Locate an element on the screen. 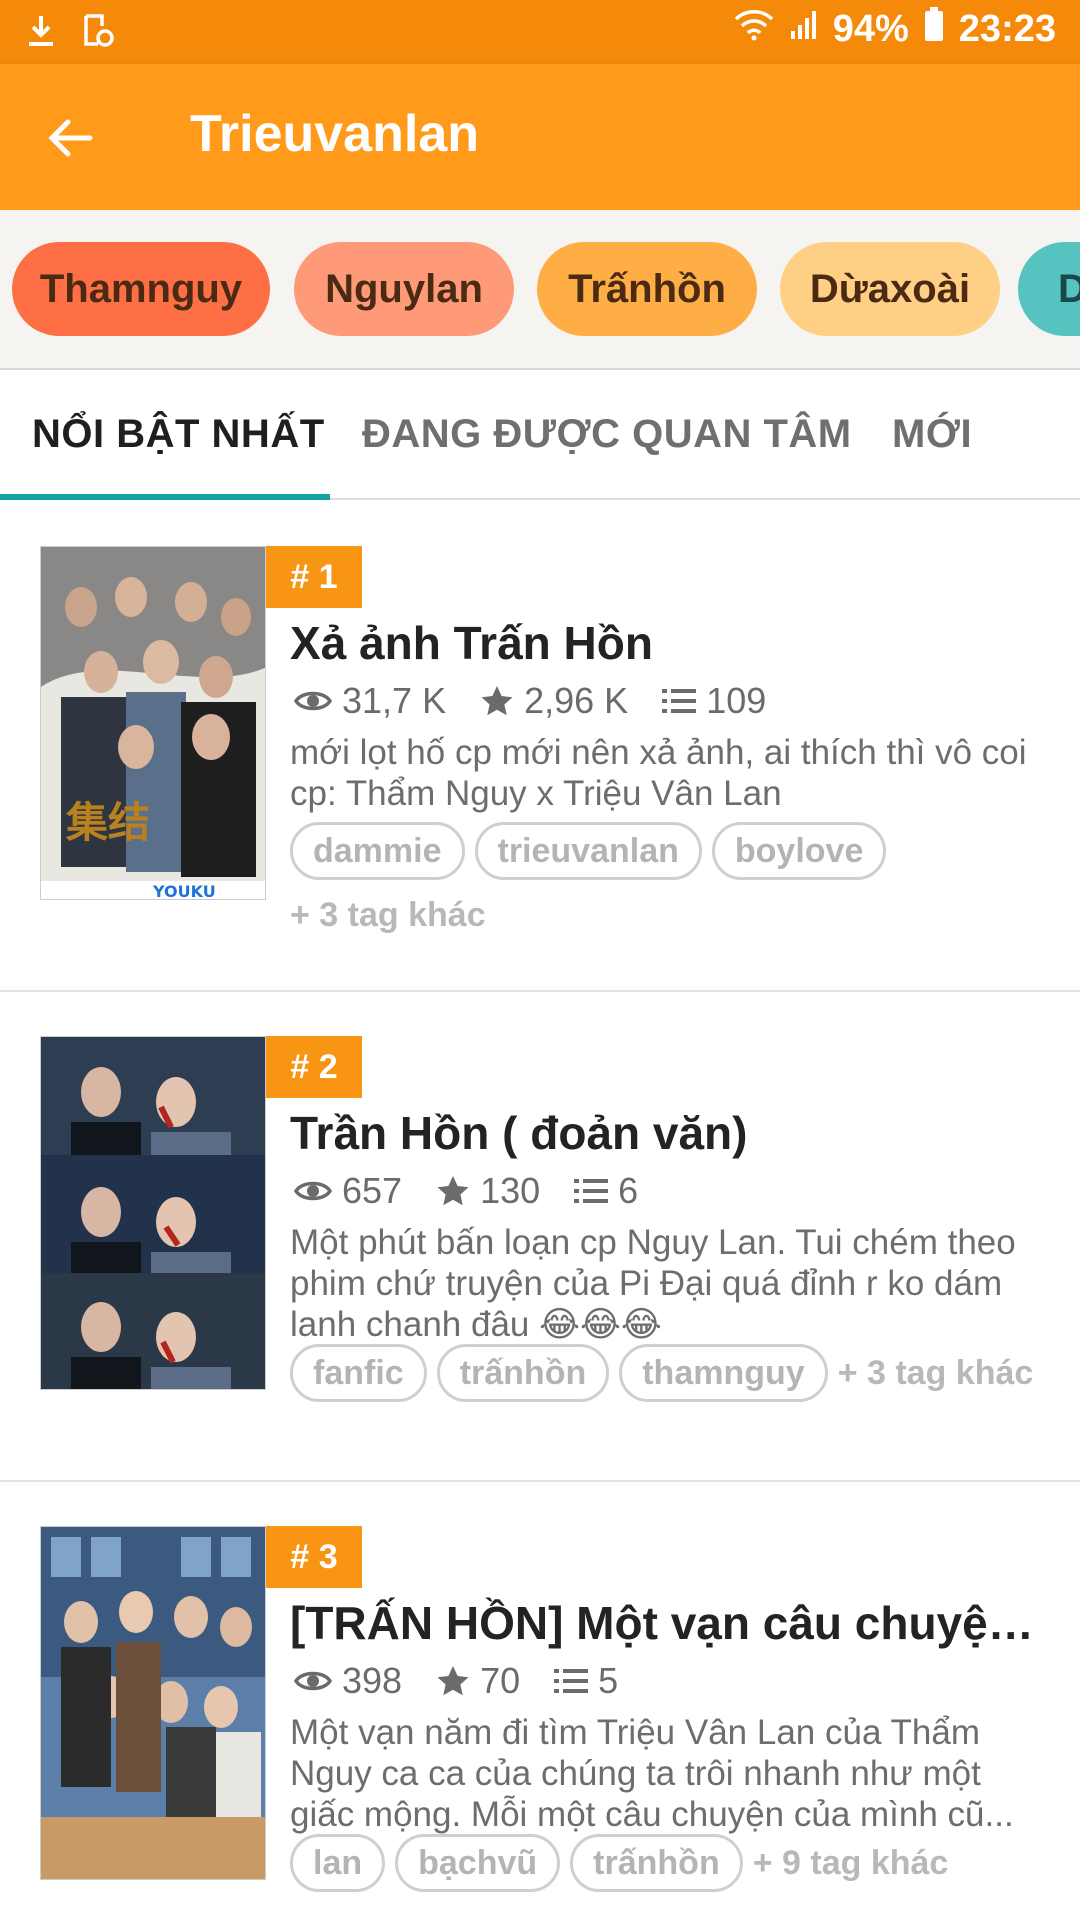  sync-file-icon is located at coordinates (98, 33).